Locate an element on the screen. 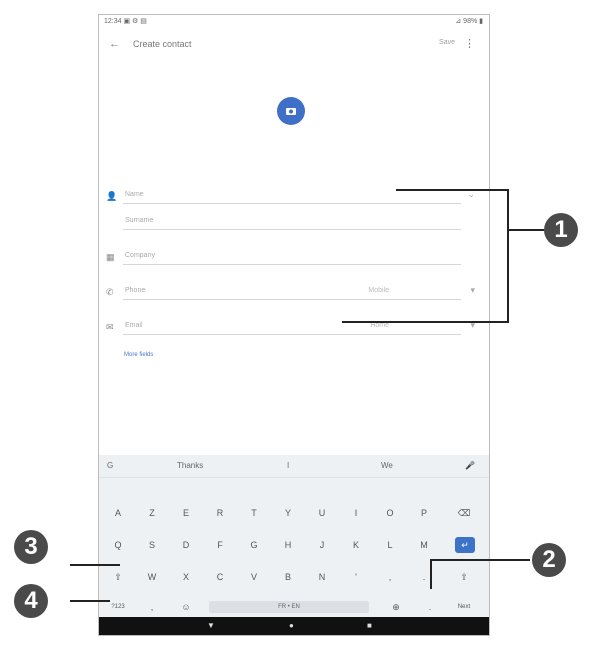 The height and width of the screenshot is (645, 609). google-icon: G is located at coordinates (110, 465).